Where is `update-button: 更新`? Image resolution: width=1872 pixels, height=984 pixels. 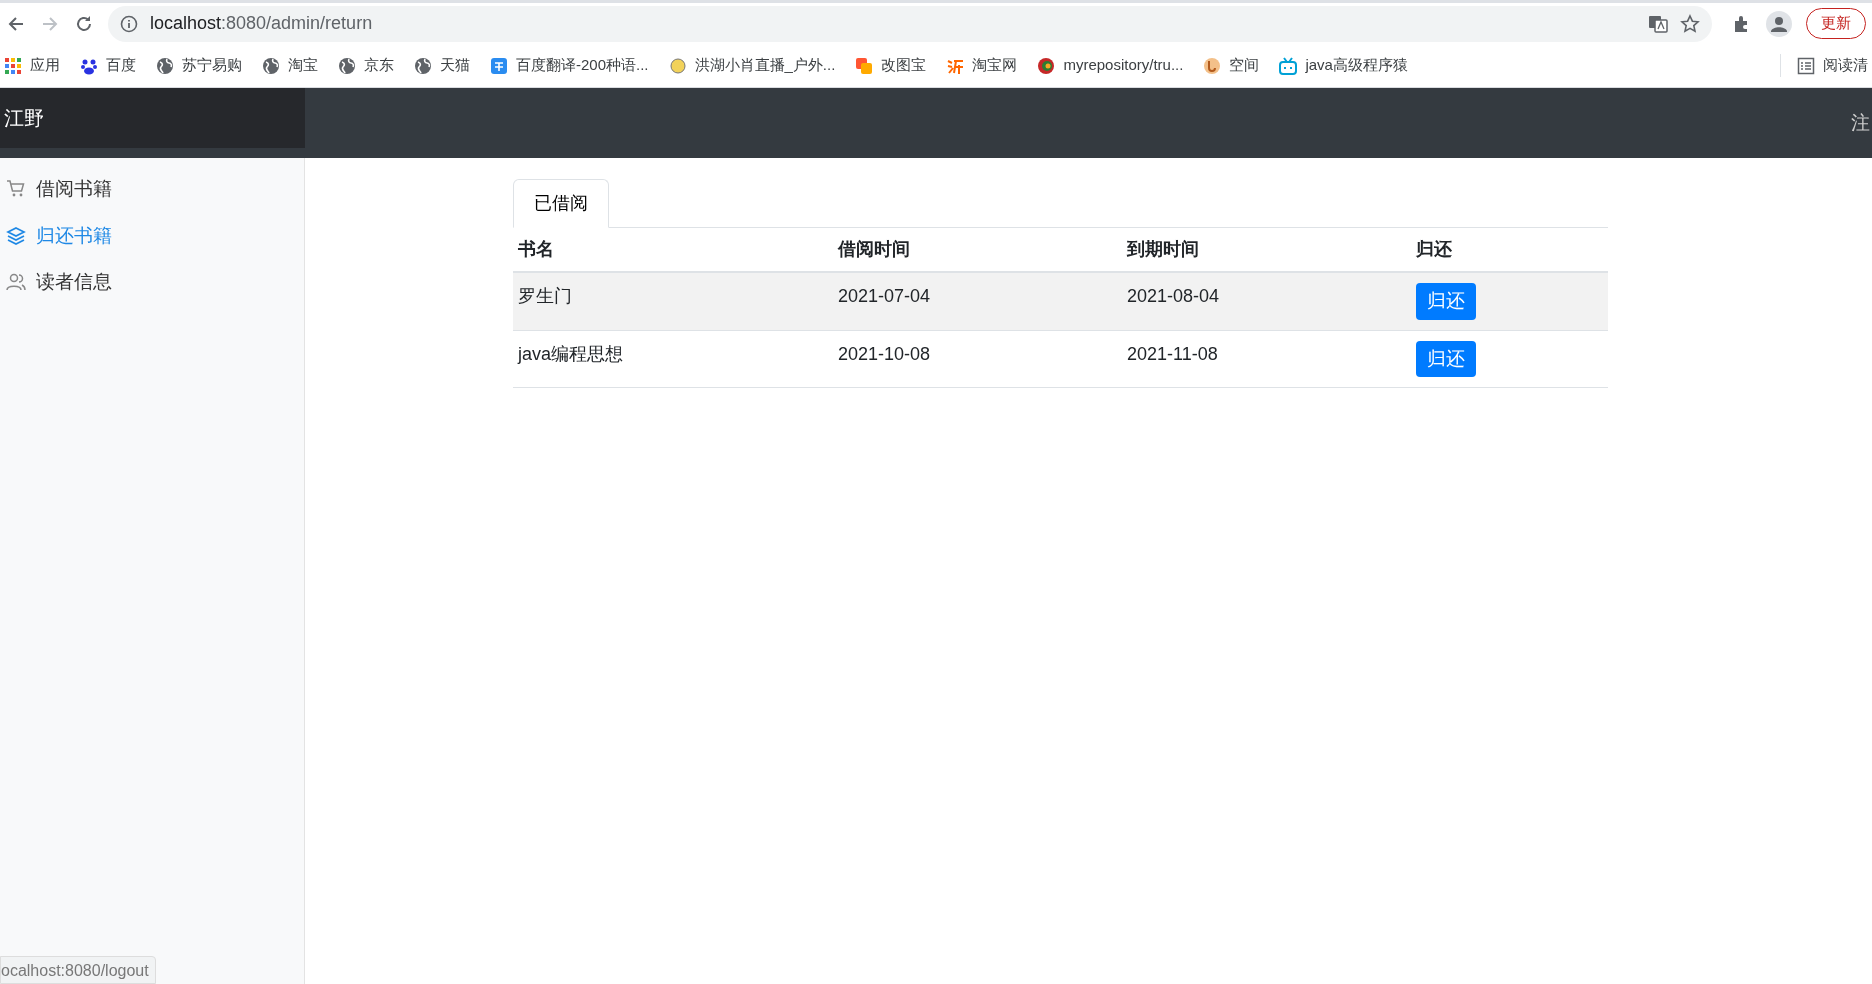
update-button: 更新 is located at coordinates (1836, 23).